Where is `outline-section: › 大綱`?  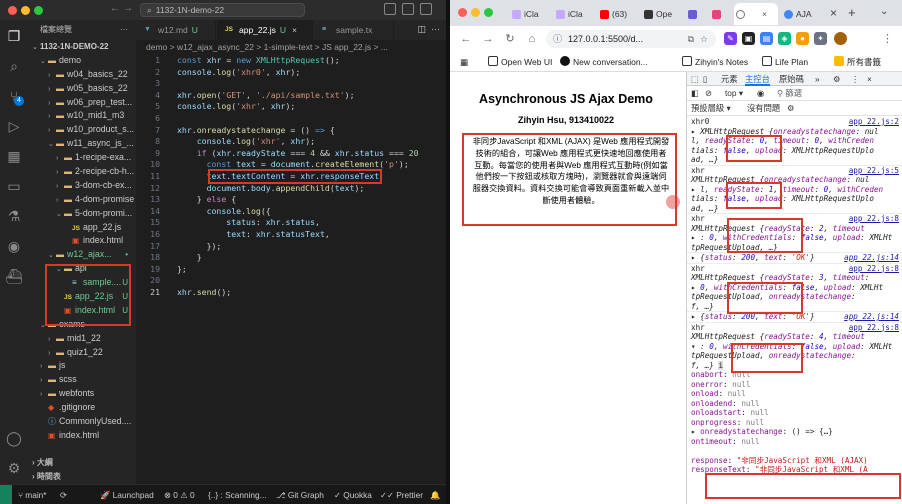
outline-section: › 大綱 is located at coordinates (82, 463).